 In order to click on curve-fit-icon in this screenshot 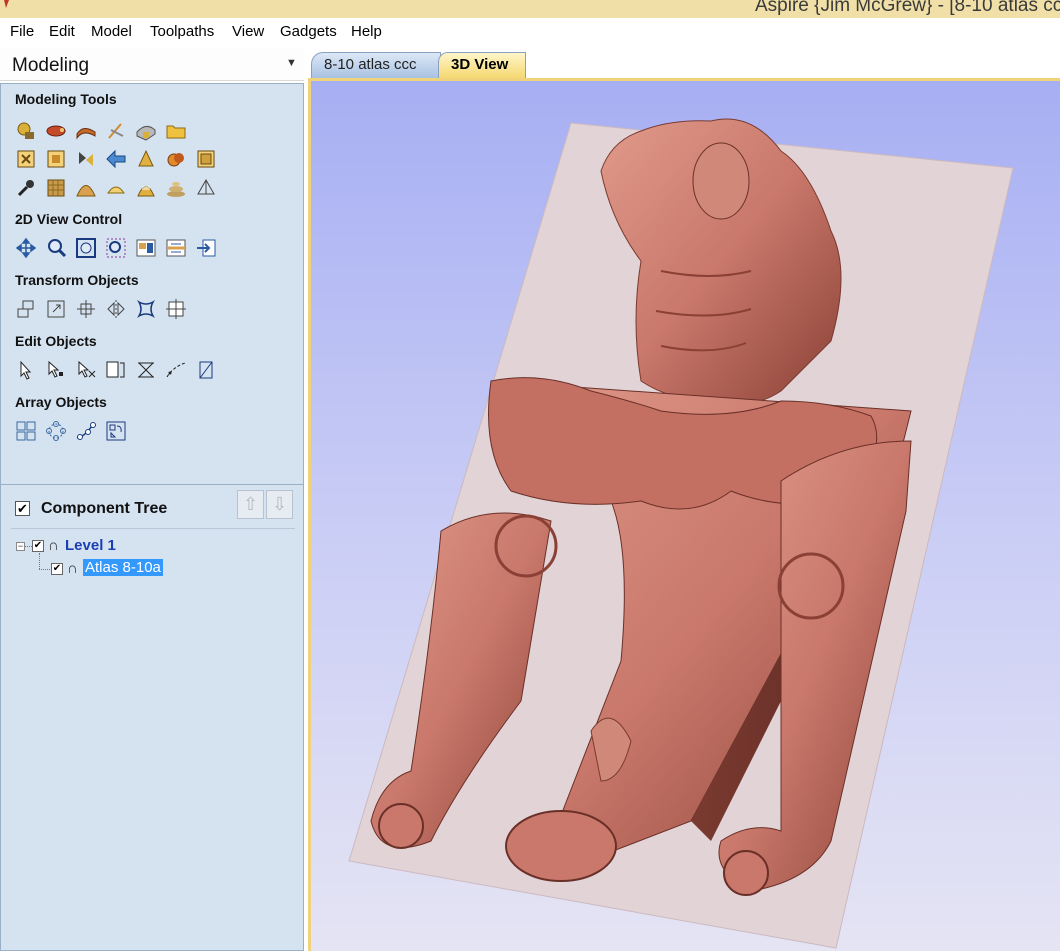, I will do `click(176, 370)`.